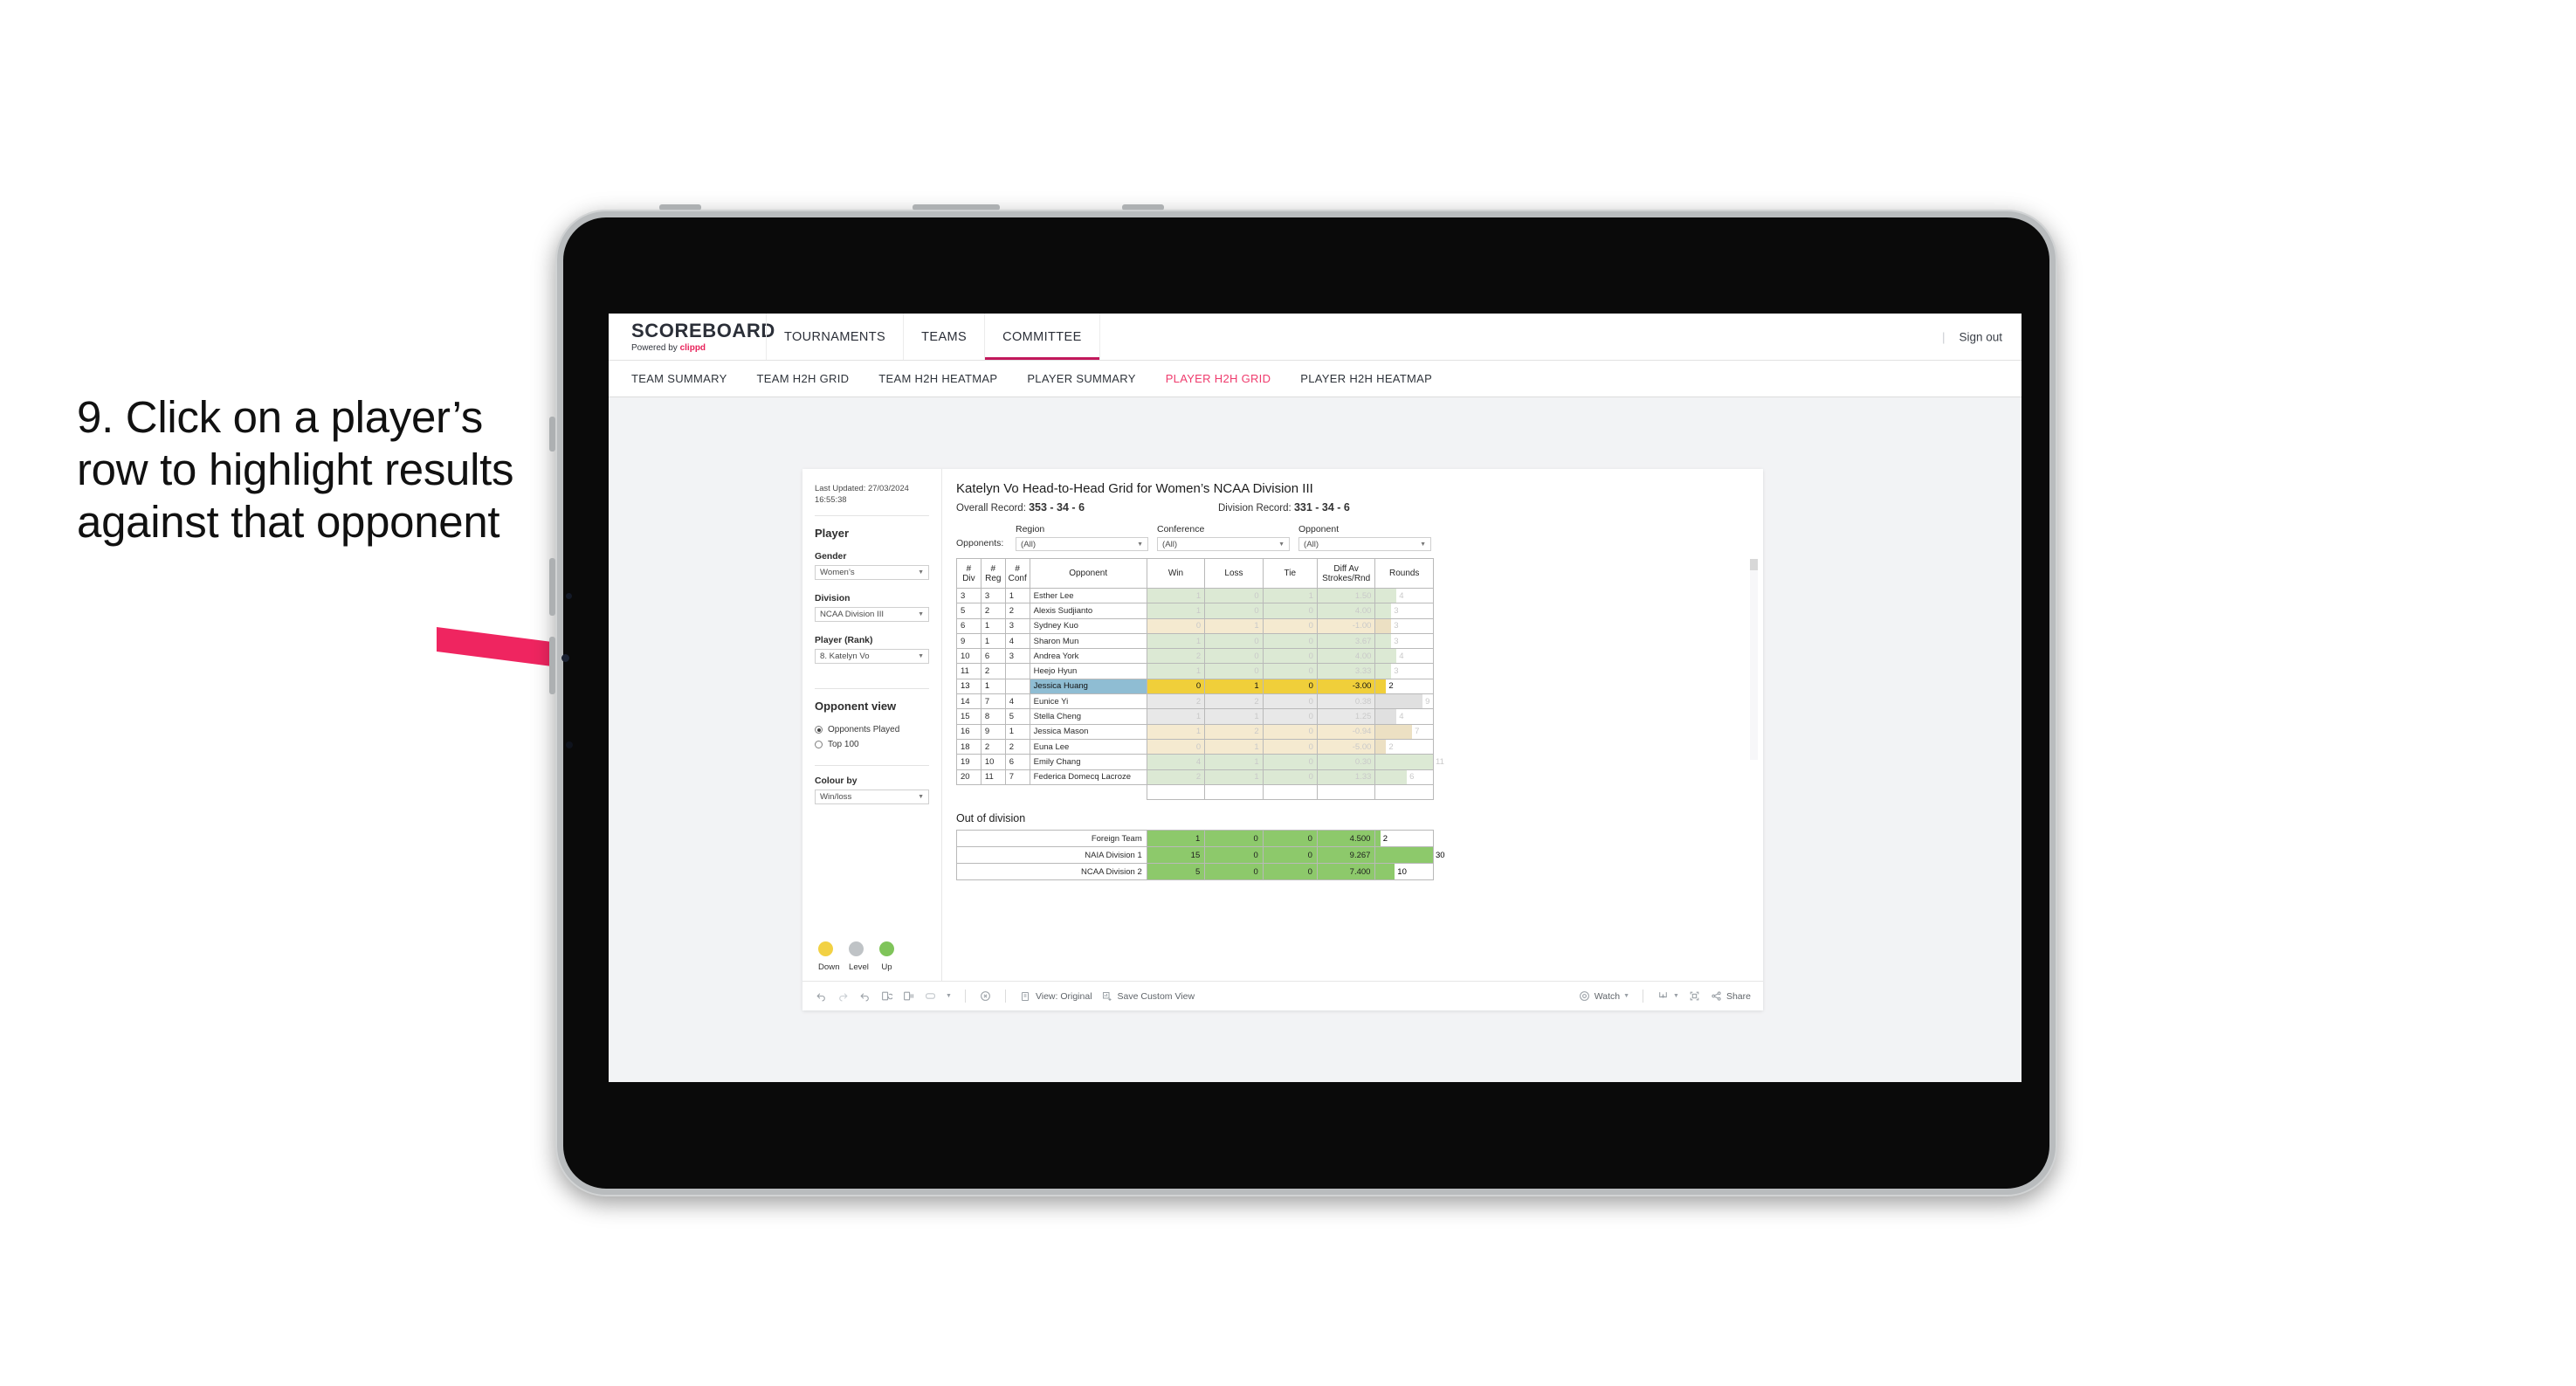 Image resolution: width=2576 pixels, height=1386 pixels. Describe the element at coordinates (1404, 573) in the screenshot. I see `column-header-8: Rounds` at that location.